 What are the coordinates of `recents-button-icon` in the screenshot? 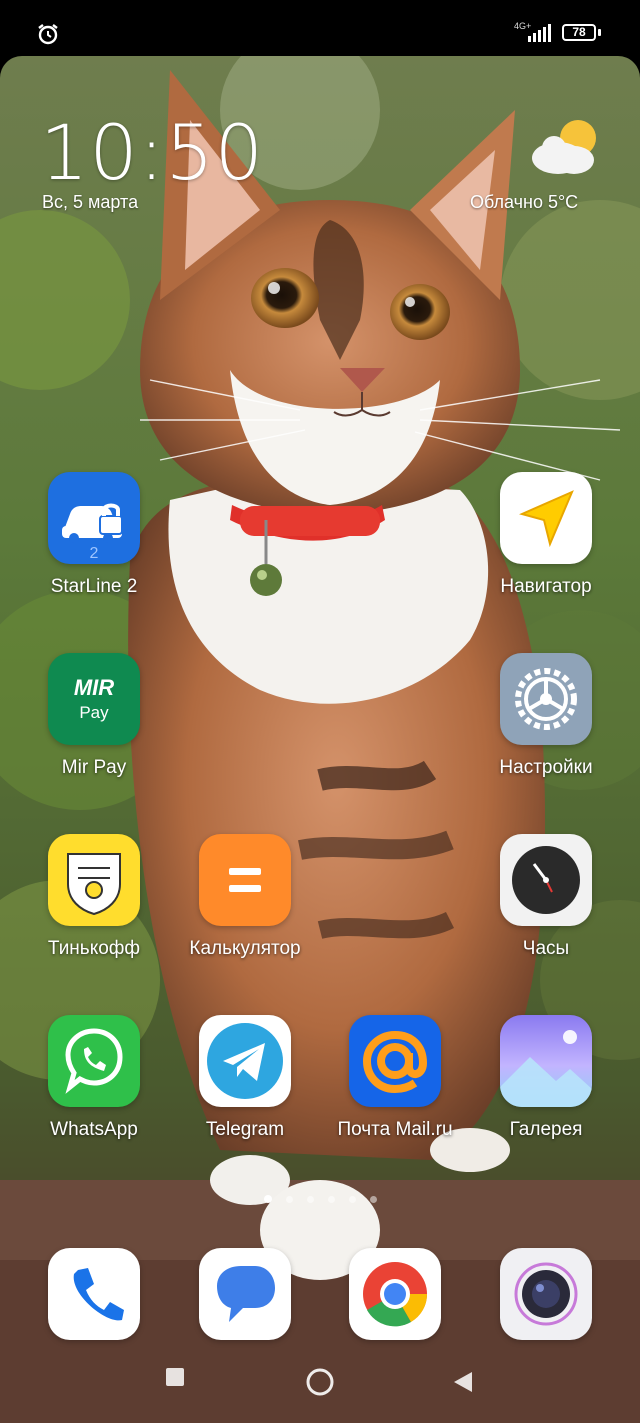 It's located at (175, 1377).